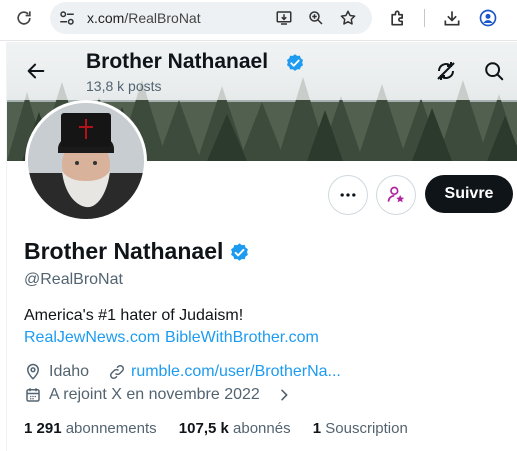 The image size is (517, 451). I want to click on location-text: Idaho, so click(69, 371).